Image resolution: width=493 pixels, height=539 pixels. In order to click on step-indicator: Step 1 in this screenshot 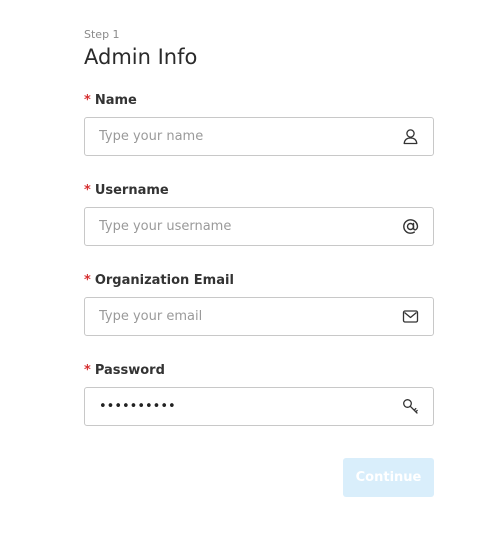, I will do `click(102, 34)`.